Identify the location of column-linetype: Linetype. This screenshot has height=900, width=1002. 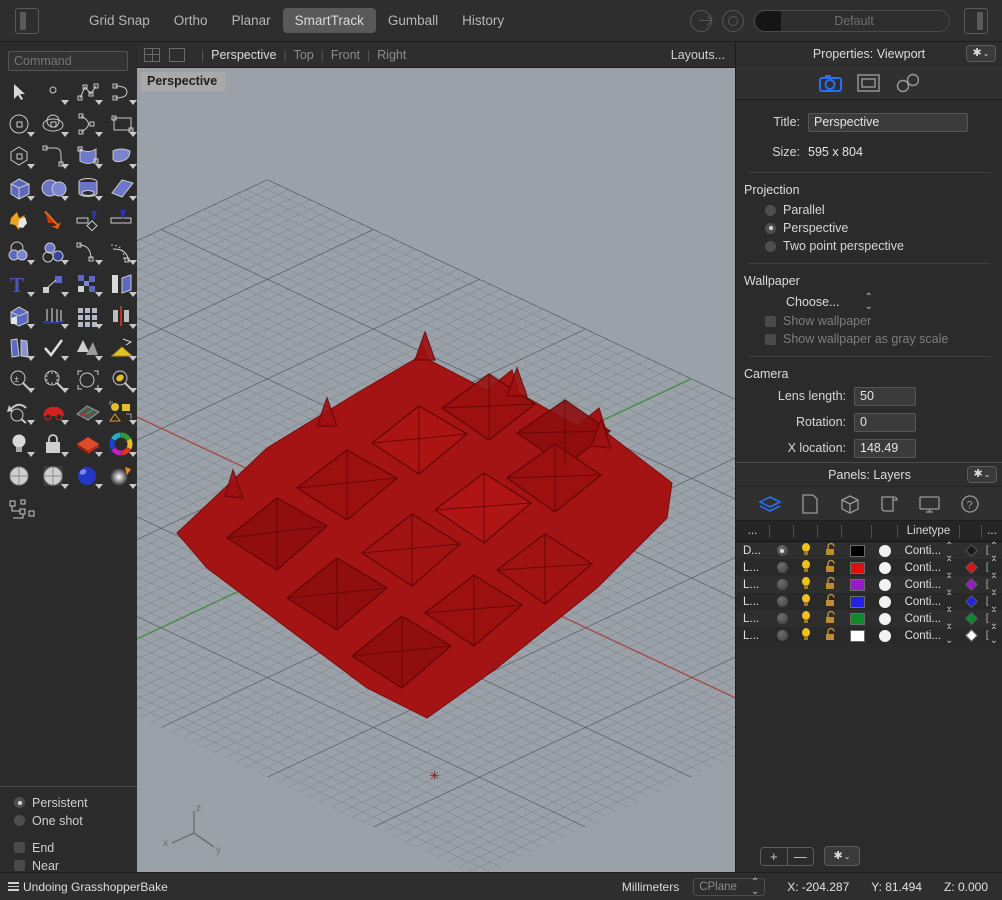
(929, 531).